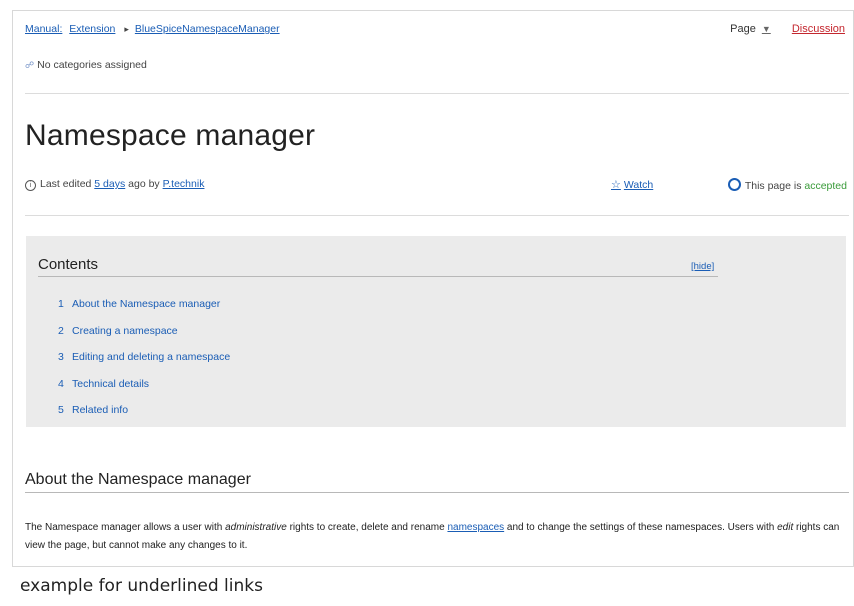 This screenshot has width=854, height=606. Describe the element at coordinates (92, 29) in the screenshot. I see `breadcrumb-extension: Extension` at that location.